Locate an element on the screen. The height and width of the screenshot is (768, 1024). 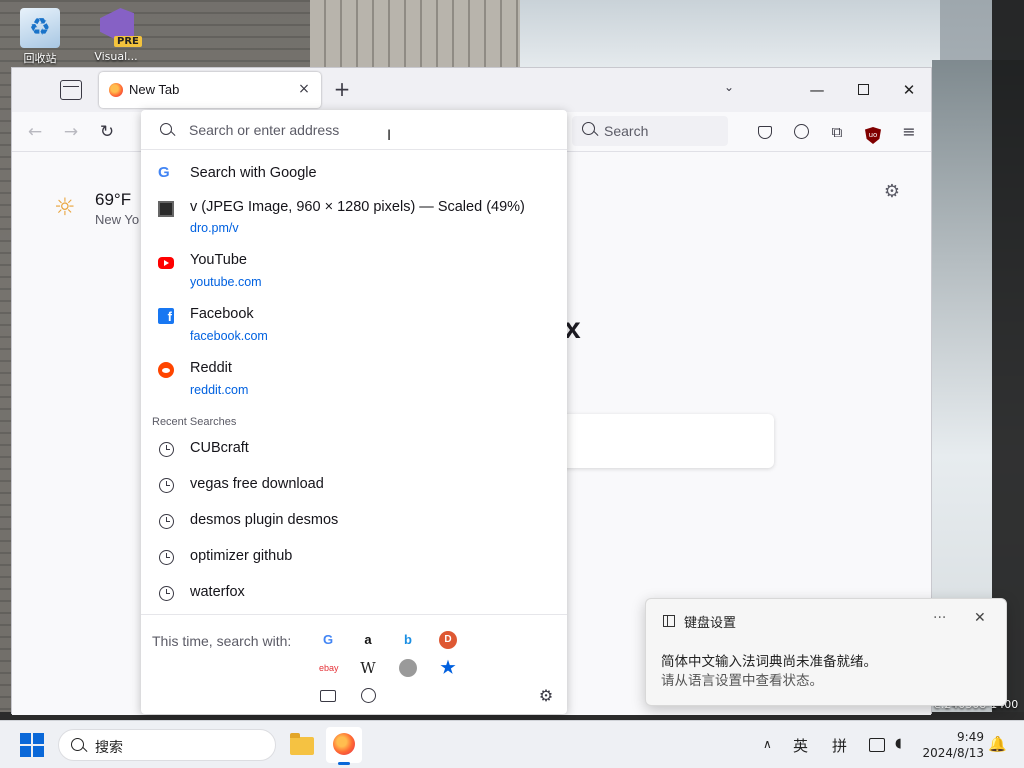
suggestion-url: dro.pm/v is located at coordinates (214, 228).